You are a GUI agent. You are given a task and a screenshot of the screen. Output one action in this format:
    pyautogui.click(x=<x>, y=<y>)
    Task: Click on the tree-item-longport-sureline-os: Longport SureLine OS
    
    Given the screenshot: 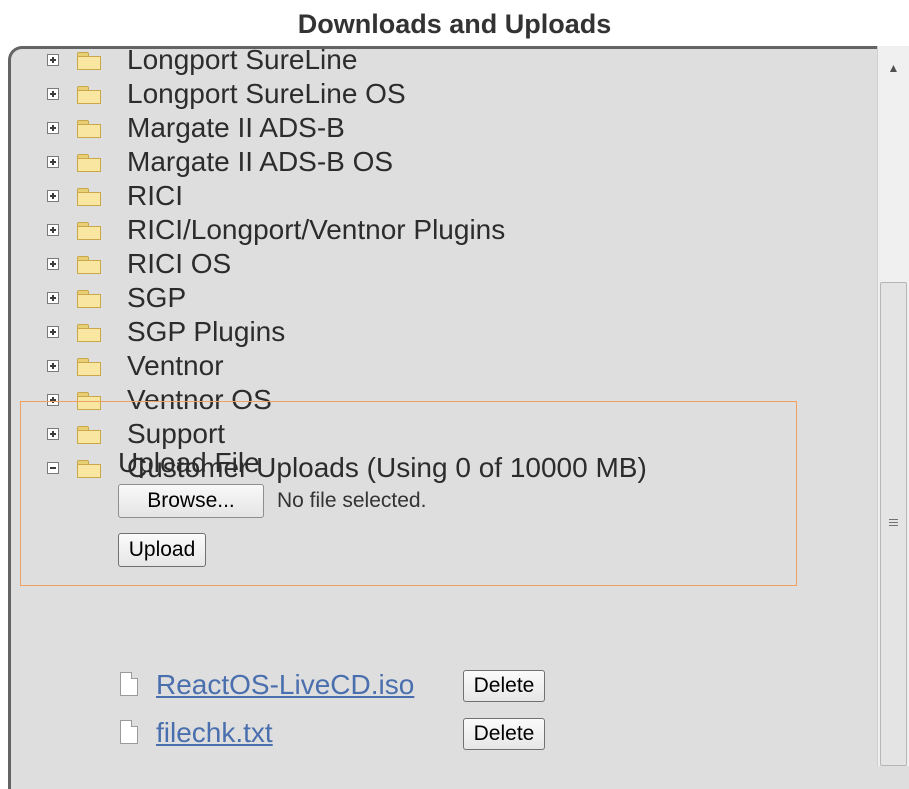 What is the action you would take?
    pyautogui.click(x=467, y=94)
    